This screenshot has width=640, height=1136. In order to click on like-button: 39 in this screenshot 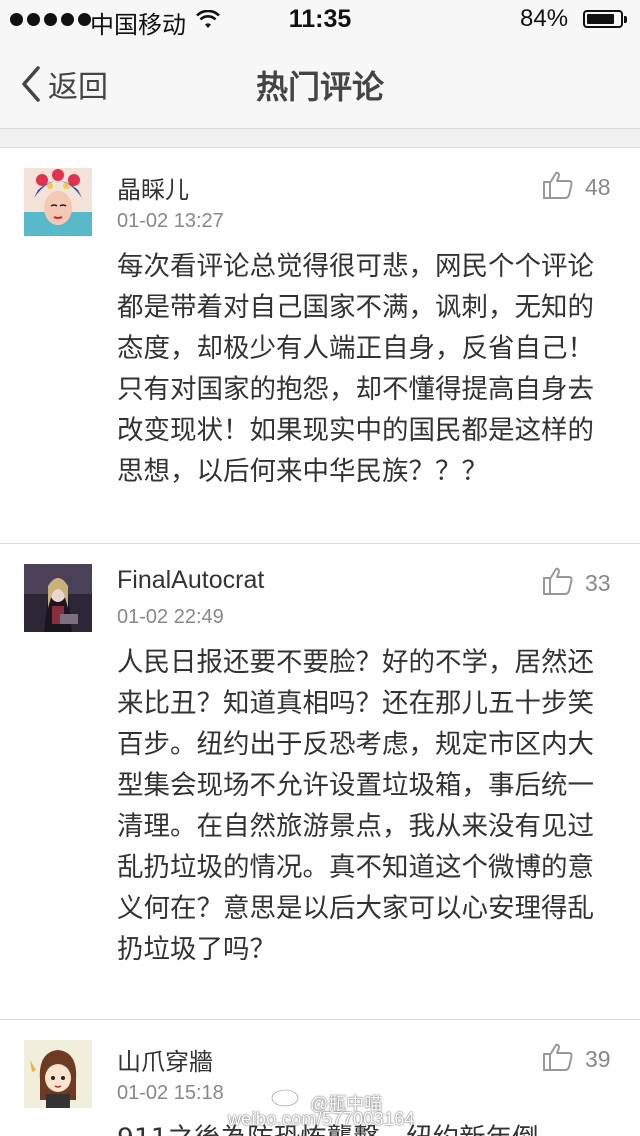, I will do `click(587, 1059)`.